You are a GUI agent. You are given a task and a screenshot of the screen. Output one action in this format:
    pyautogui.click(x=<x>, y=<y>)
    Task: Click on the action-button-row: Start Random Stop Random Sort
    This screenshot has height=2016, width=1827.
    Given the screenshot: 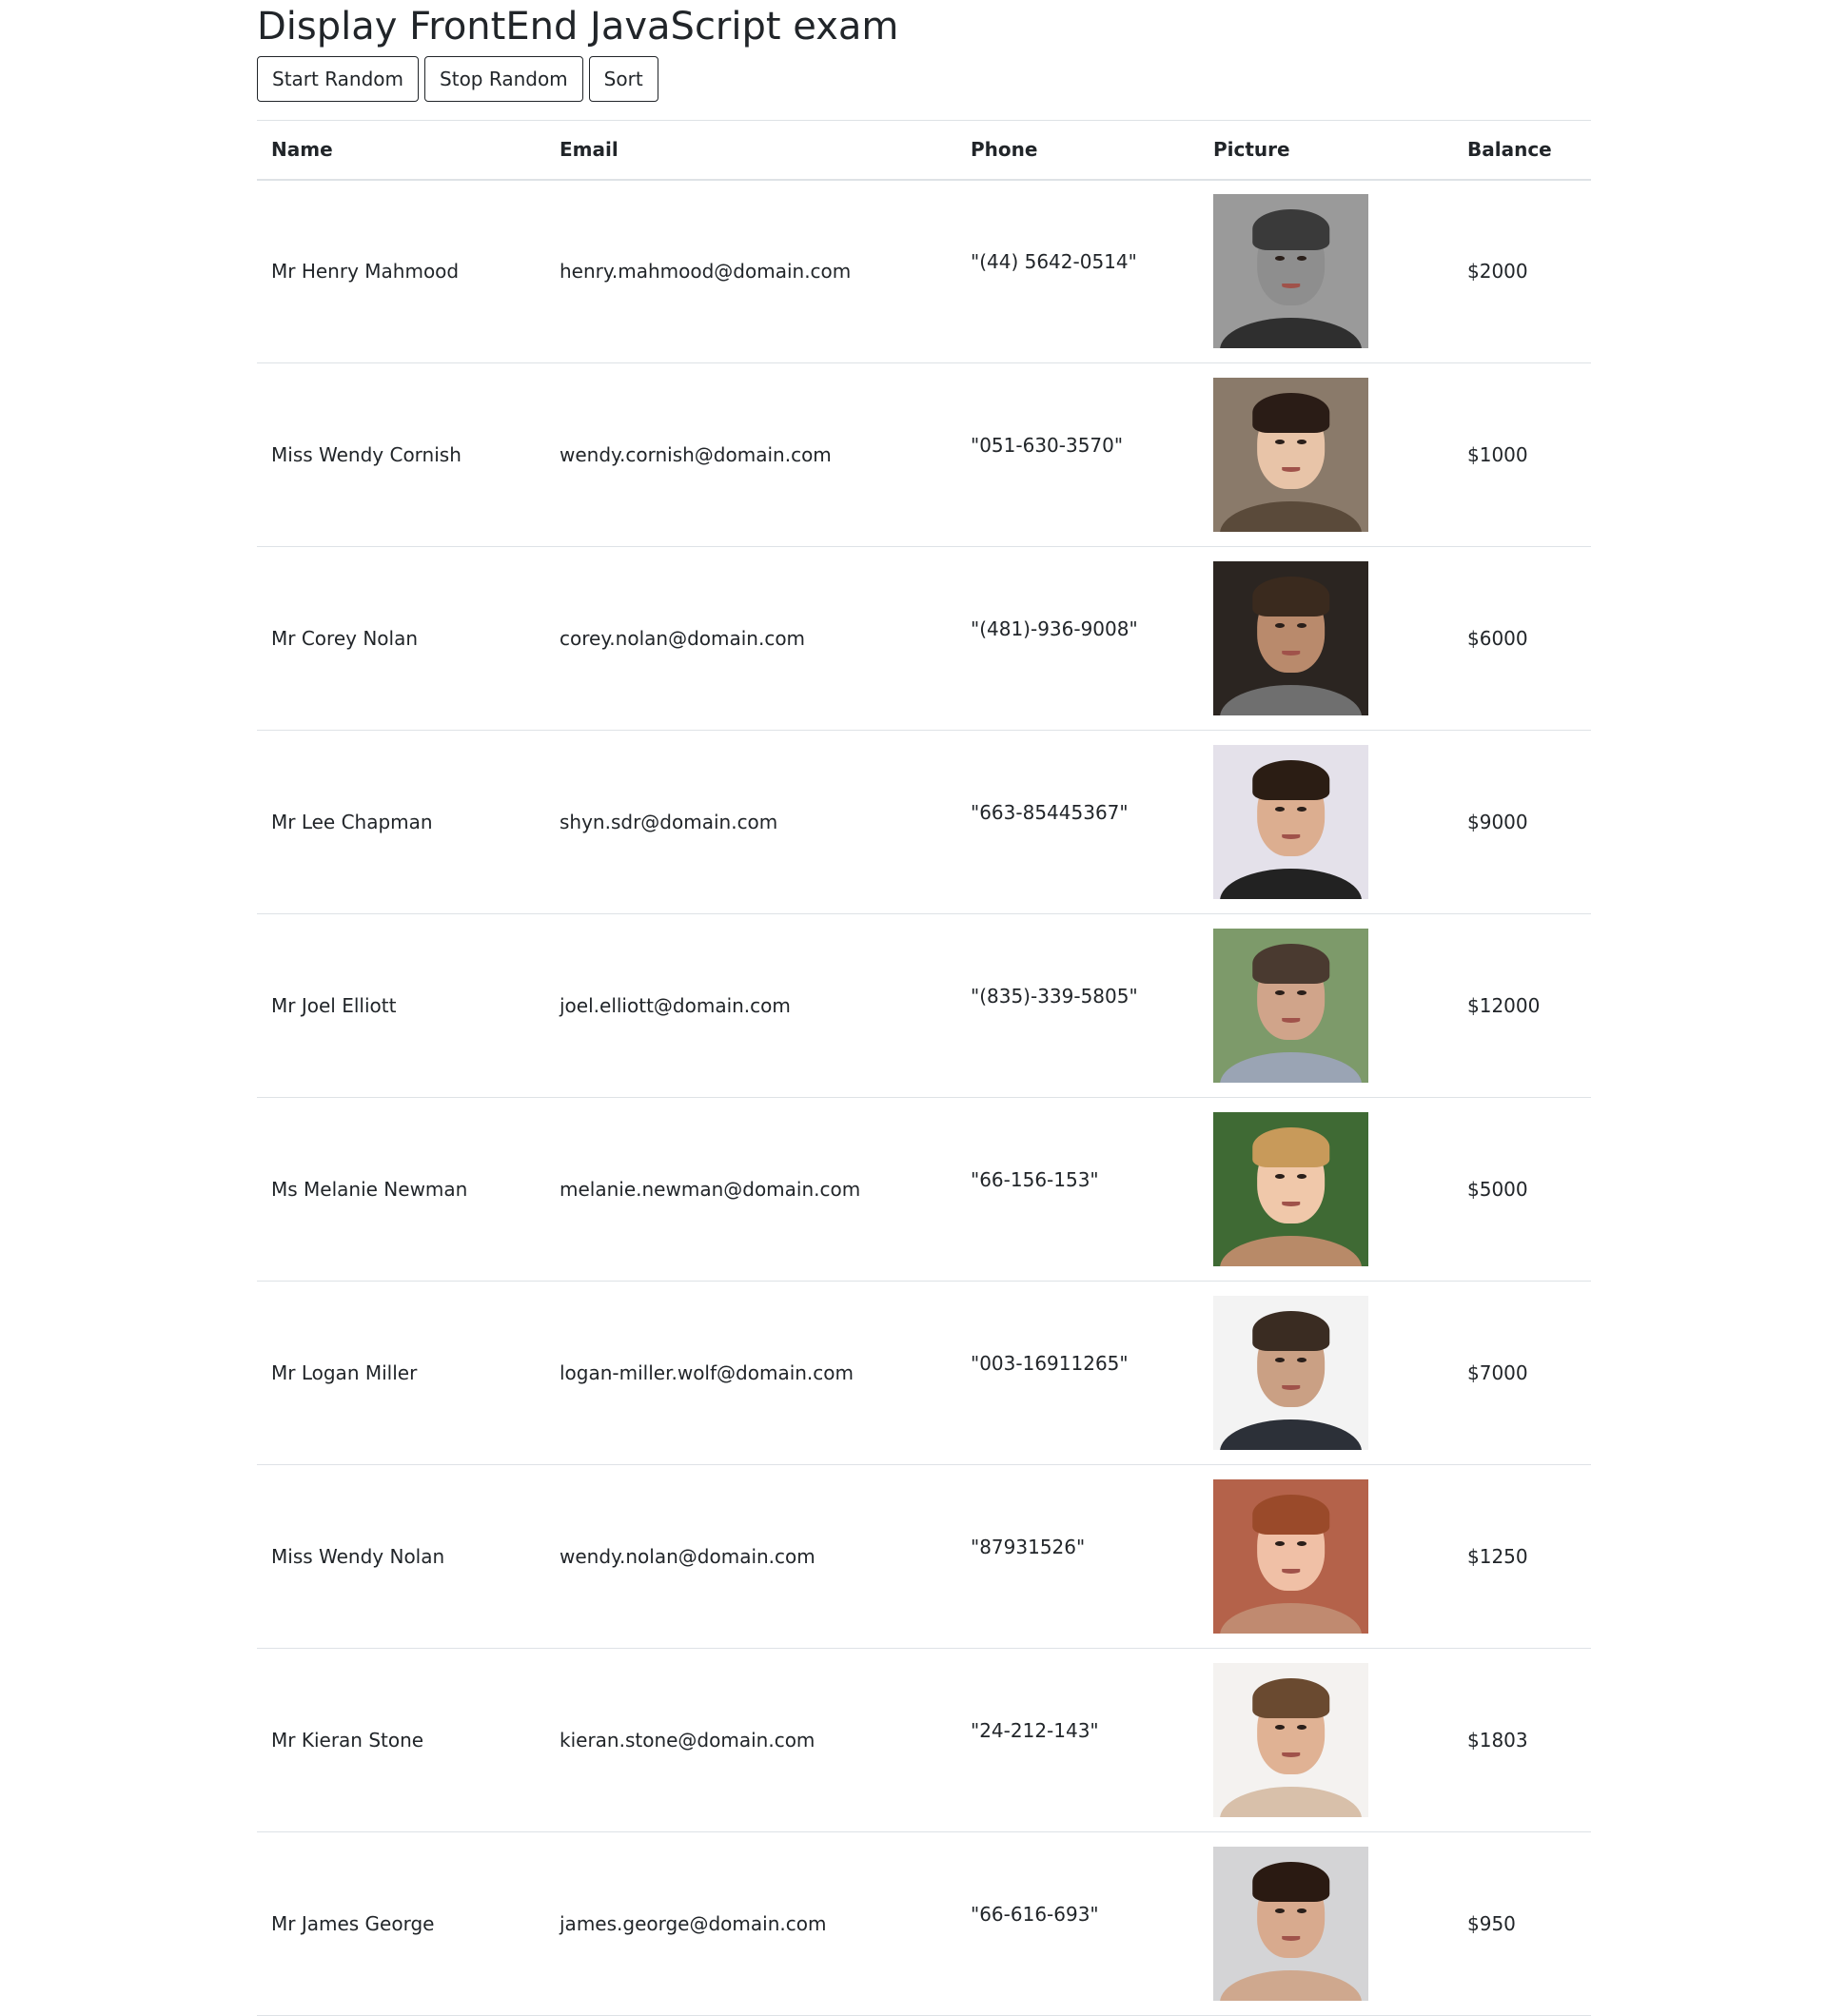 What is the action you would take?
    pyautogui.click(x=924, y=79)
    